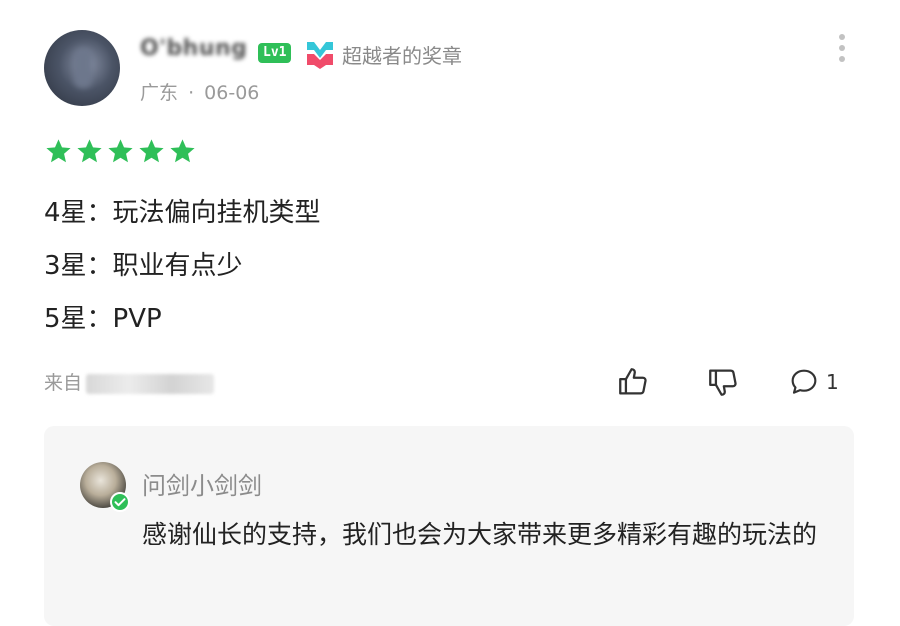 This screenshot has height=626, width=900. I want to click on source-prefix: 来自, so click(63, 383).